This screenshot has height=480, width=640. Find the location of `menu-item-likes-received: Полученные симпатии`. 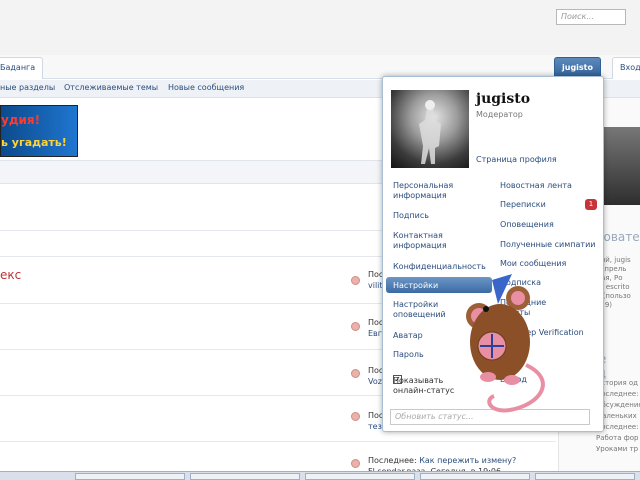

menu-item-likes-received: Полученные симпатии is located at coordinates (547, 245).